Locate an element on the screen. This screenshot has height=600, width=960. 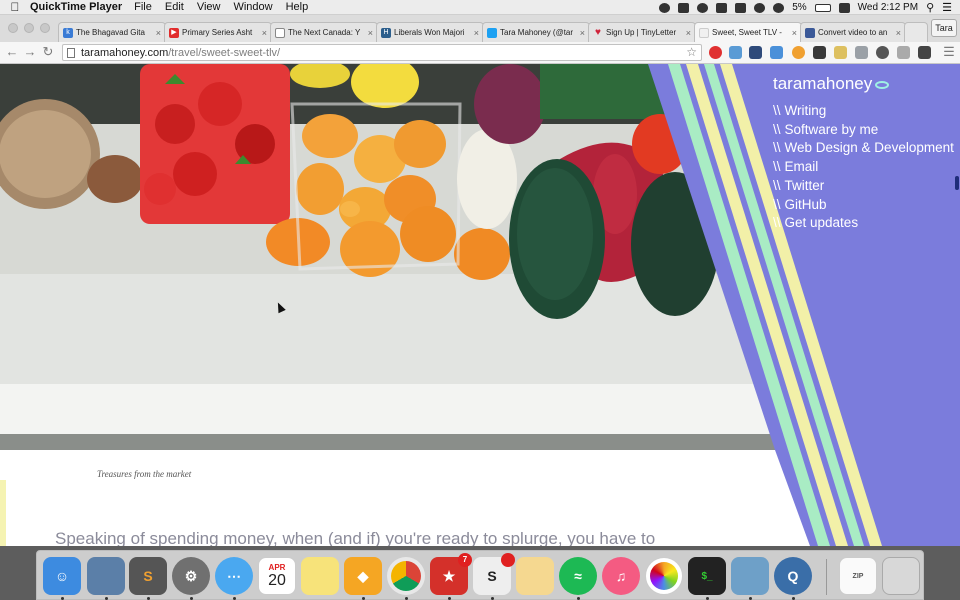
panda-extension-icon is located at coordinates (924, 52).